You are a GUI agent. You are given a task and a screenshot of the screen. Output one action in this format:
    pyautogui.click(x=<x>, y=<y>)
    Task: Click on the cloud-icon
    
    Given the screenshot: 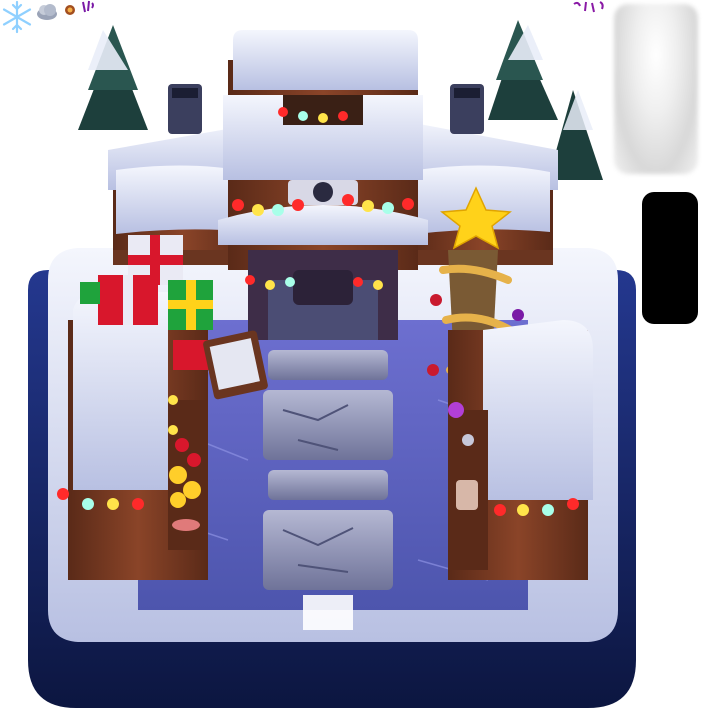 What is the action you would take?
    pyautogui.click(x=47, y=12)
    